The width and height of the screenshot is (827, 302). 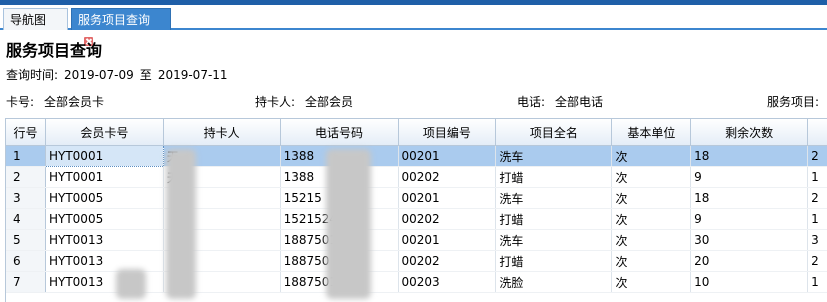 What do you see at coordinates (114, 20) in the screenshot?
I see `tab-label: 服务项目查询` at bounding box center [114, 20].